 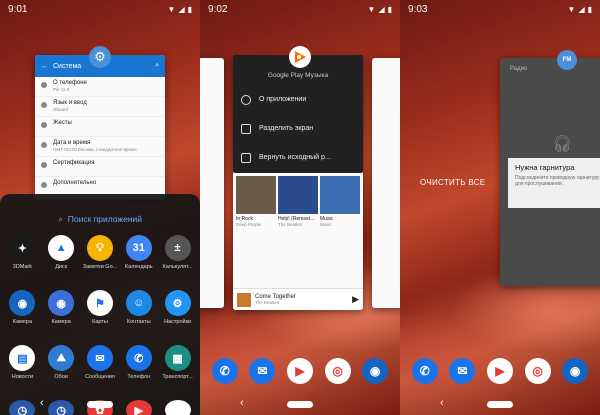 What do you see at coordinates (246, 128) in the screenshot?
I see `split-screen-icon` at bounding box center [246, 128].